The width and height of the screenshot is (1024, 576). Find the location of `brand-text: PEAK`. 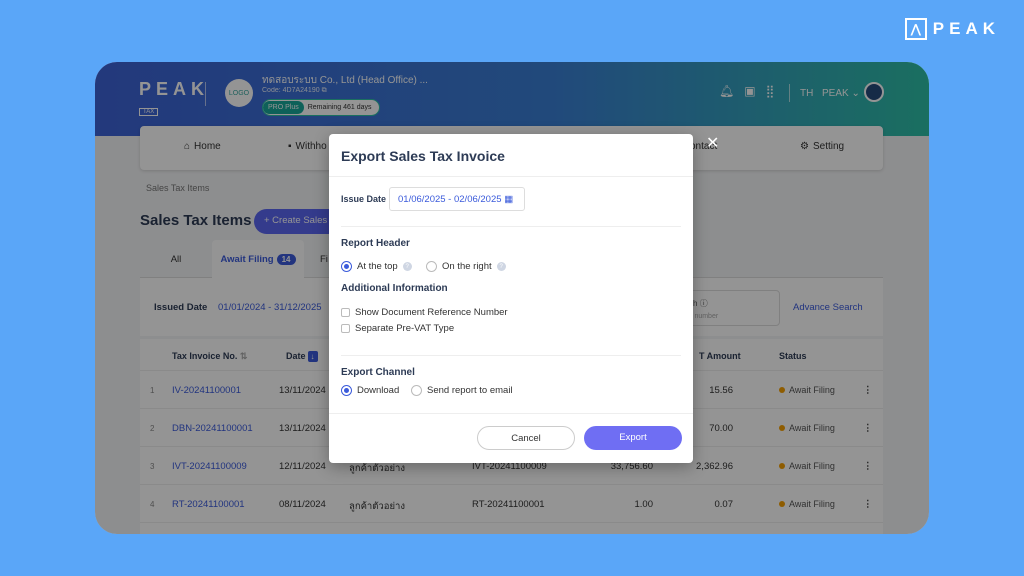

brand-text: PEAK is located at coordinates (966, 28).